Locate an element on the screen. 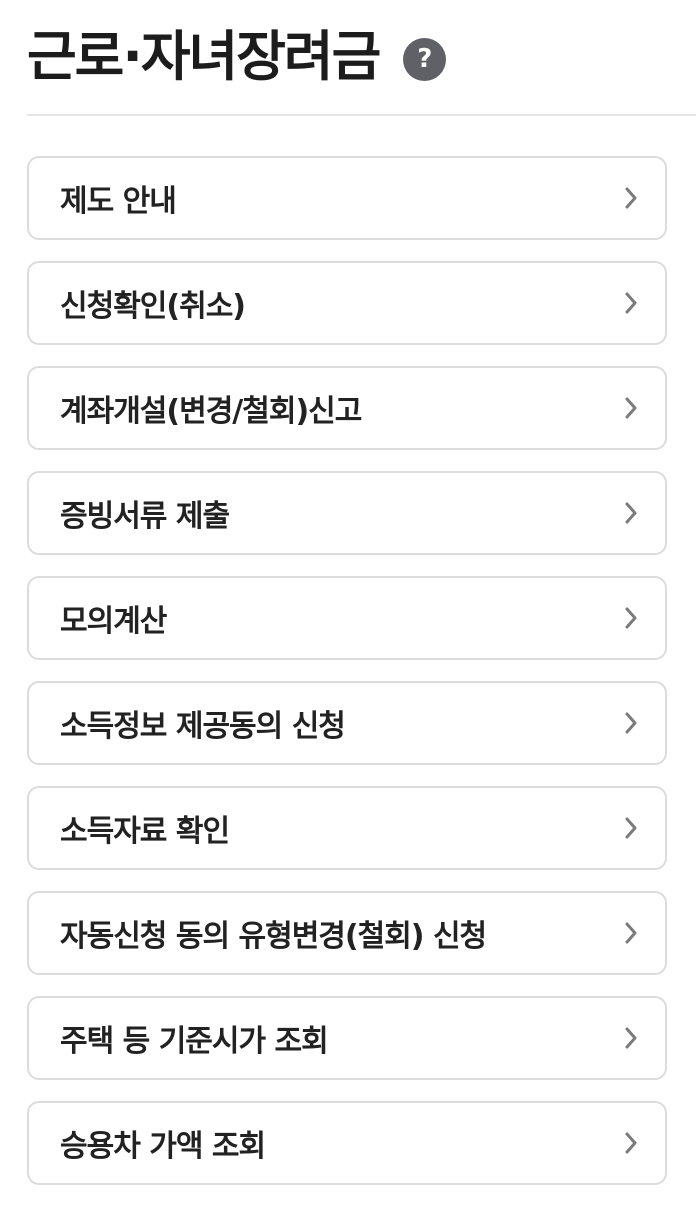  menu-item-income-data-check: 소득자료 확인 is located at coordinates (347, 828).